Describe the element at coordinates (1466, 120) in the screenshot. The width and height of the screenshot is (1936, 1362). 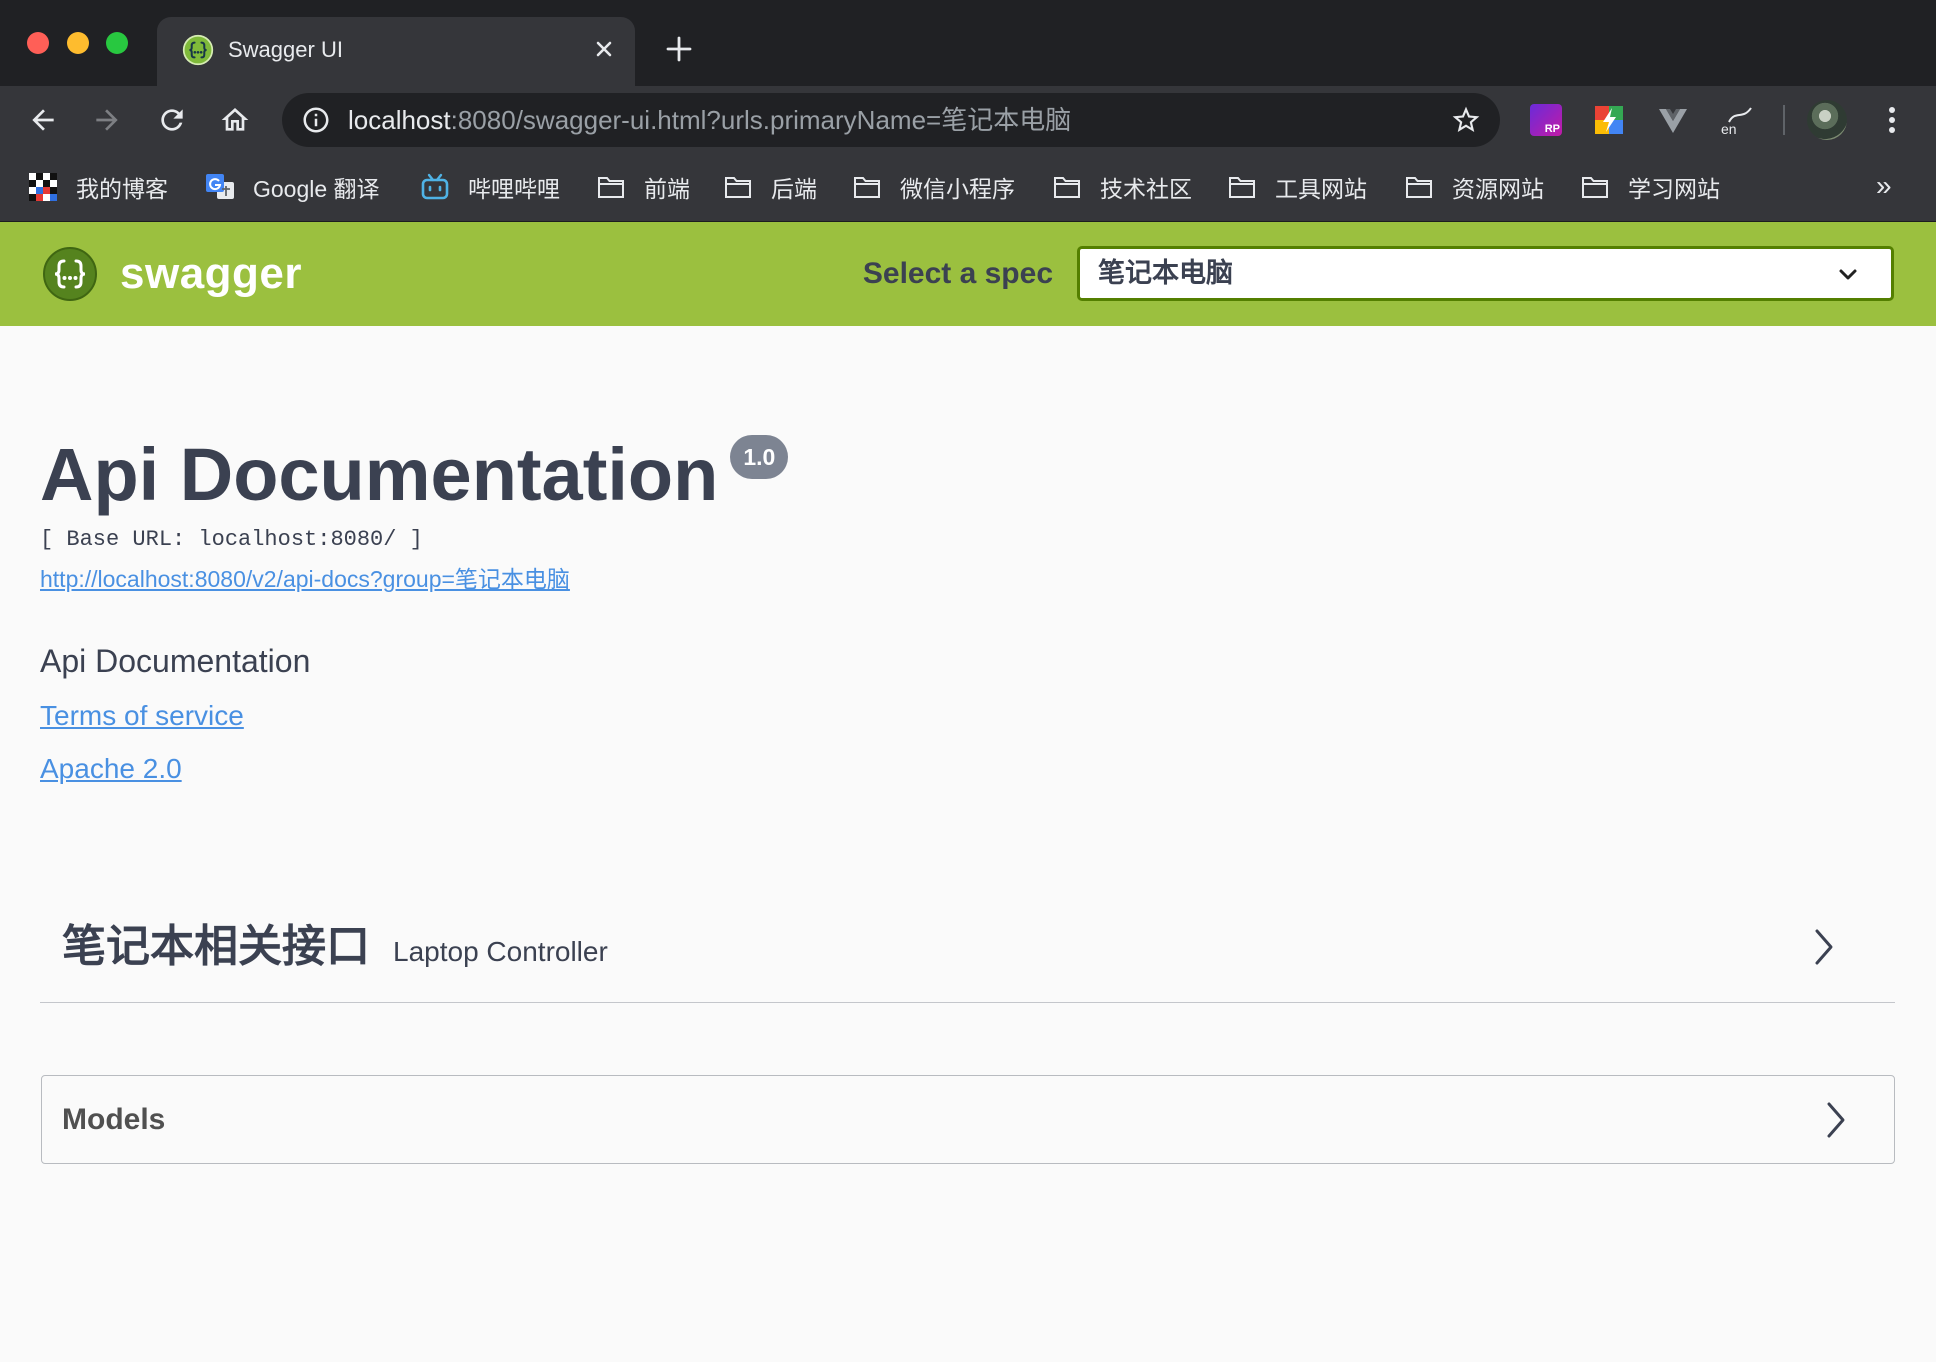
I see `bookmark-star-icon` at that location.